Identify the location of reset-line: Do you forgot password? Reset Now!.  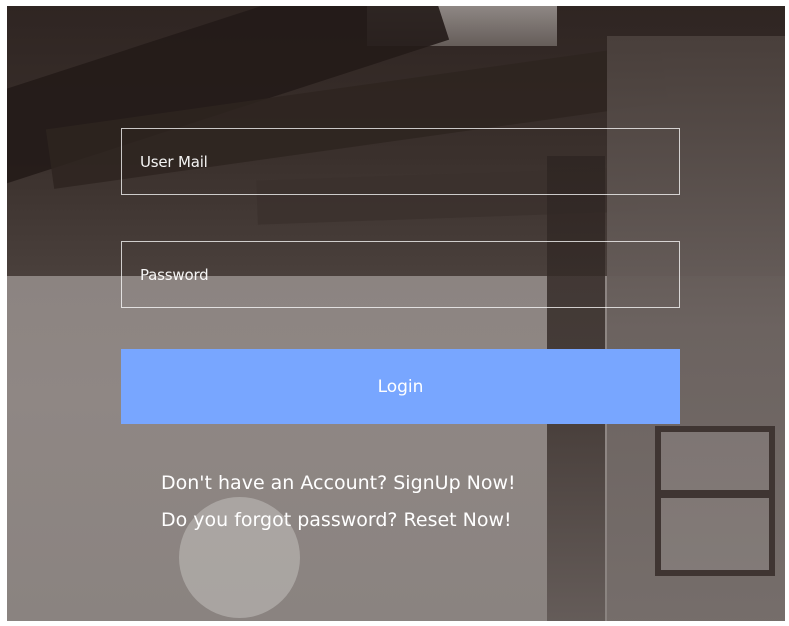
(421, 520).